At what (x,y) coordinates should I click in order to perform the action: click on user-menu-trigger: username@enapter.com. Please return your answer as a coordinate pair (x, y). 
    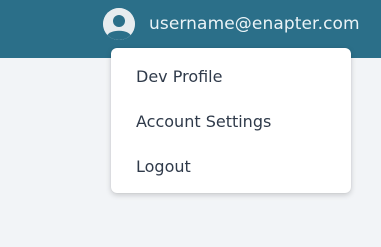
    Looking at the image, I should click on (231, 24).